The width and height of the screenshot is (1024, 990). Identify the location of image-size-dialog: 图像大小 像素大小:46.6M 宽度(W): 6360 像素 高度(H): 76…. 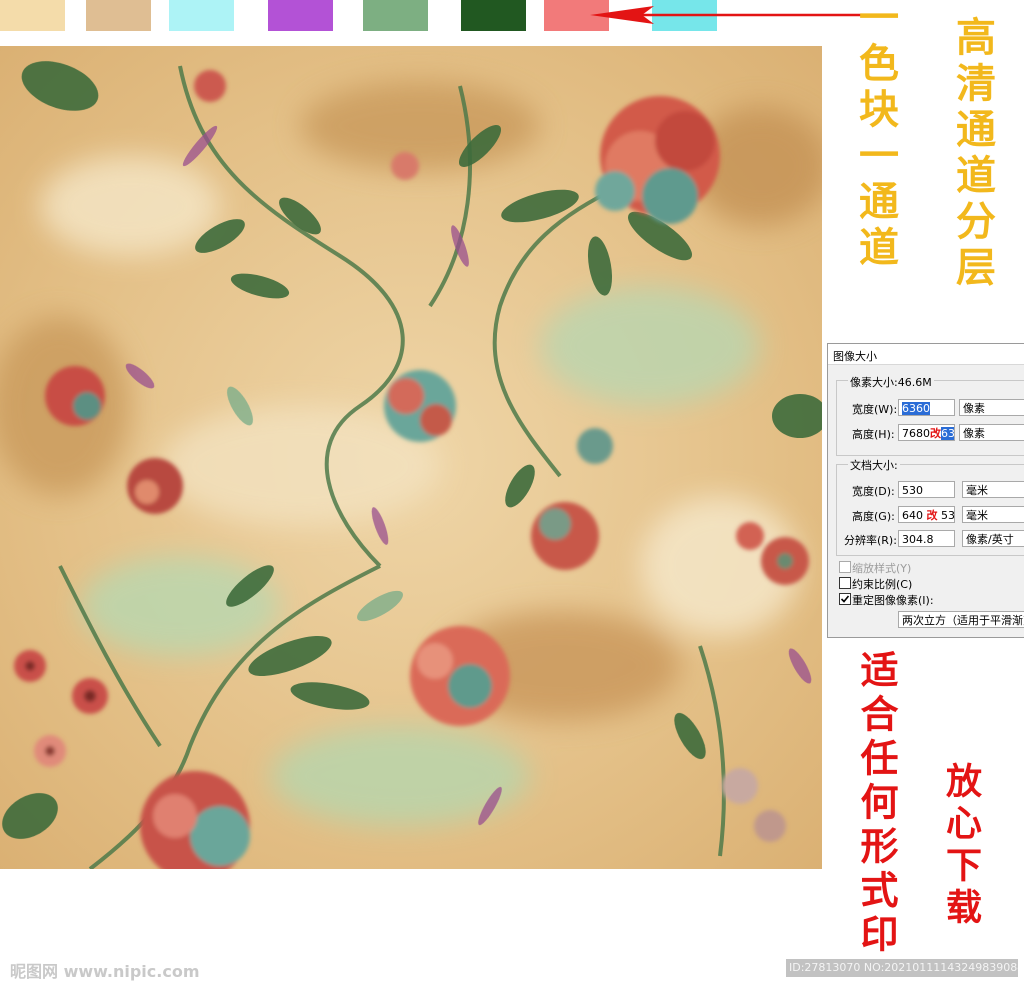
(925, 490).